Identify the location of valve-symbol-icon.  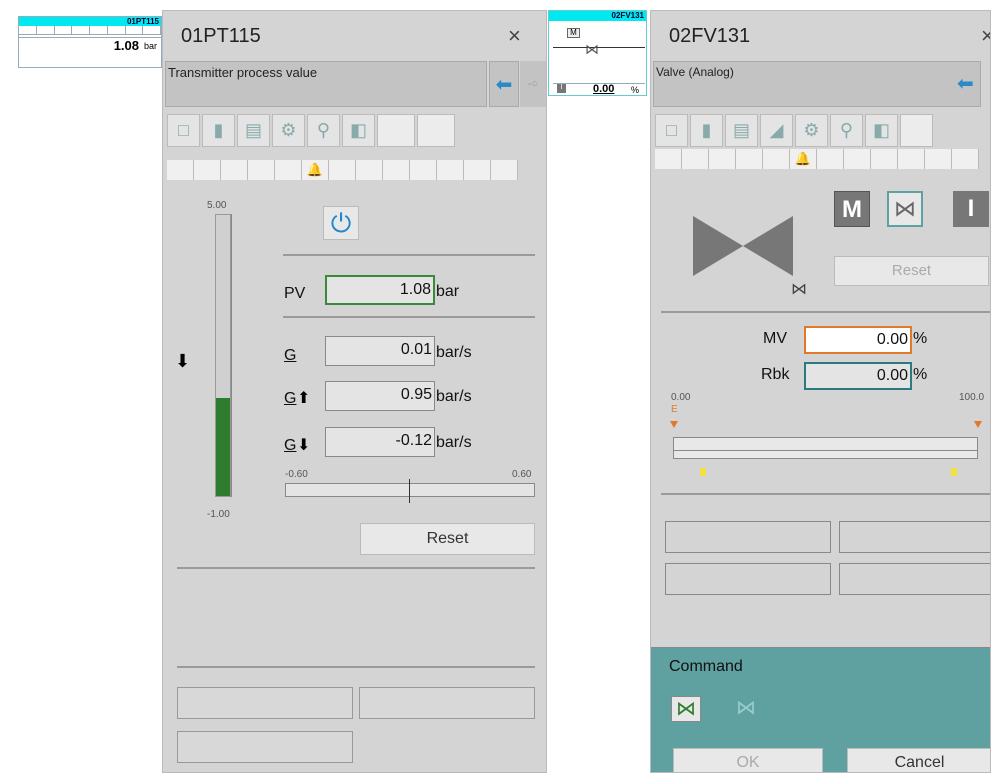
(743, 246).